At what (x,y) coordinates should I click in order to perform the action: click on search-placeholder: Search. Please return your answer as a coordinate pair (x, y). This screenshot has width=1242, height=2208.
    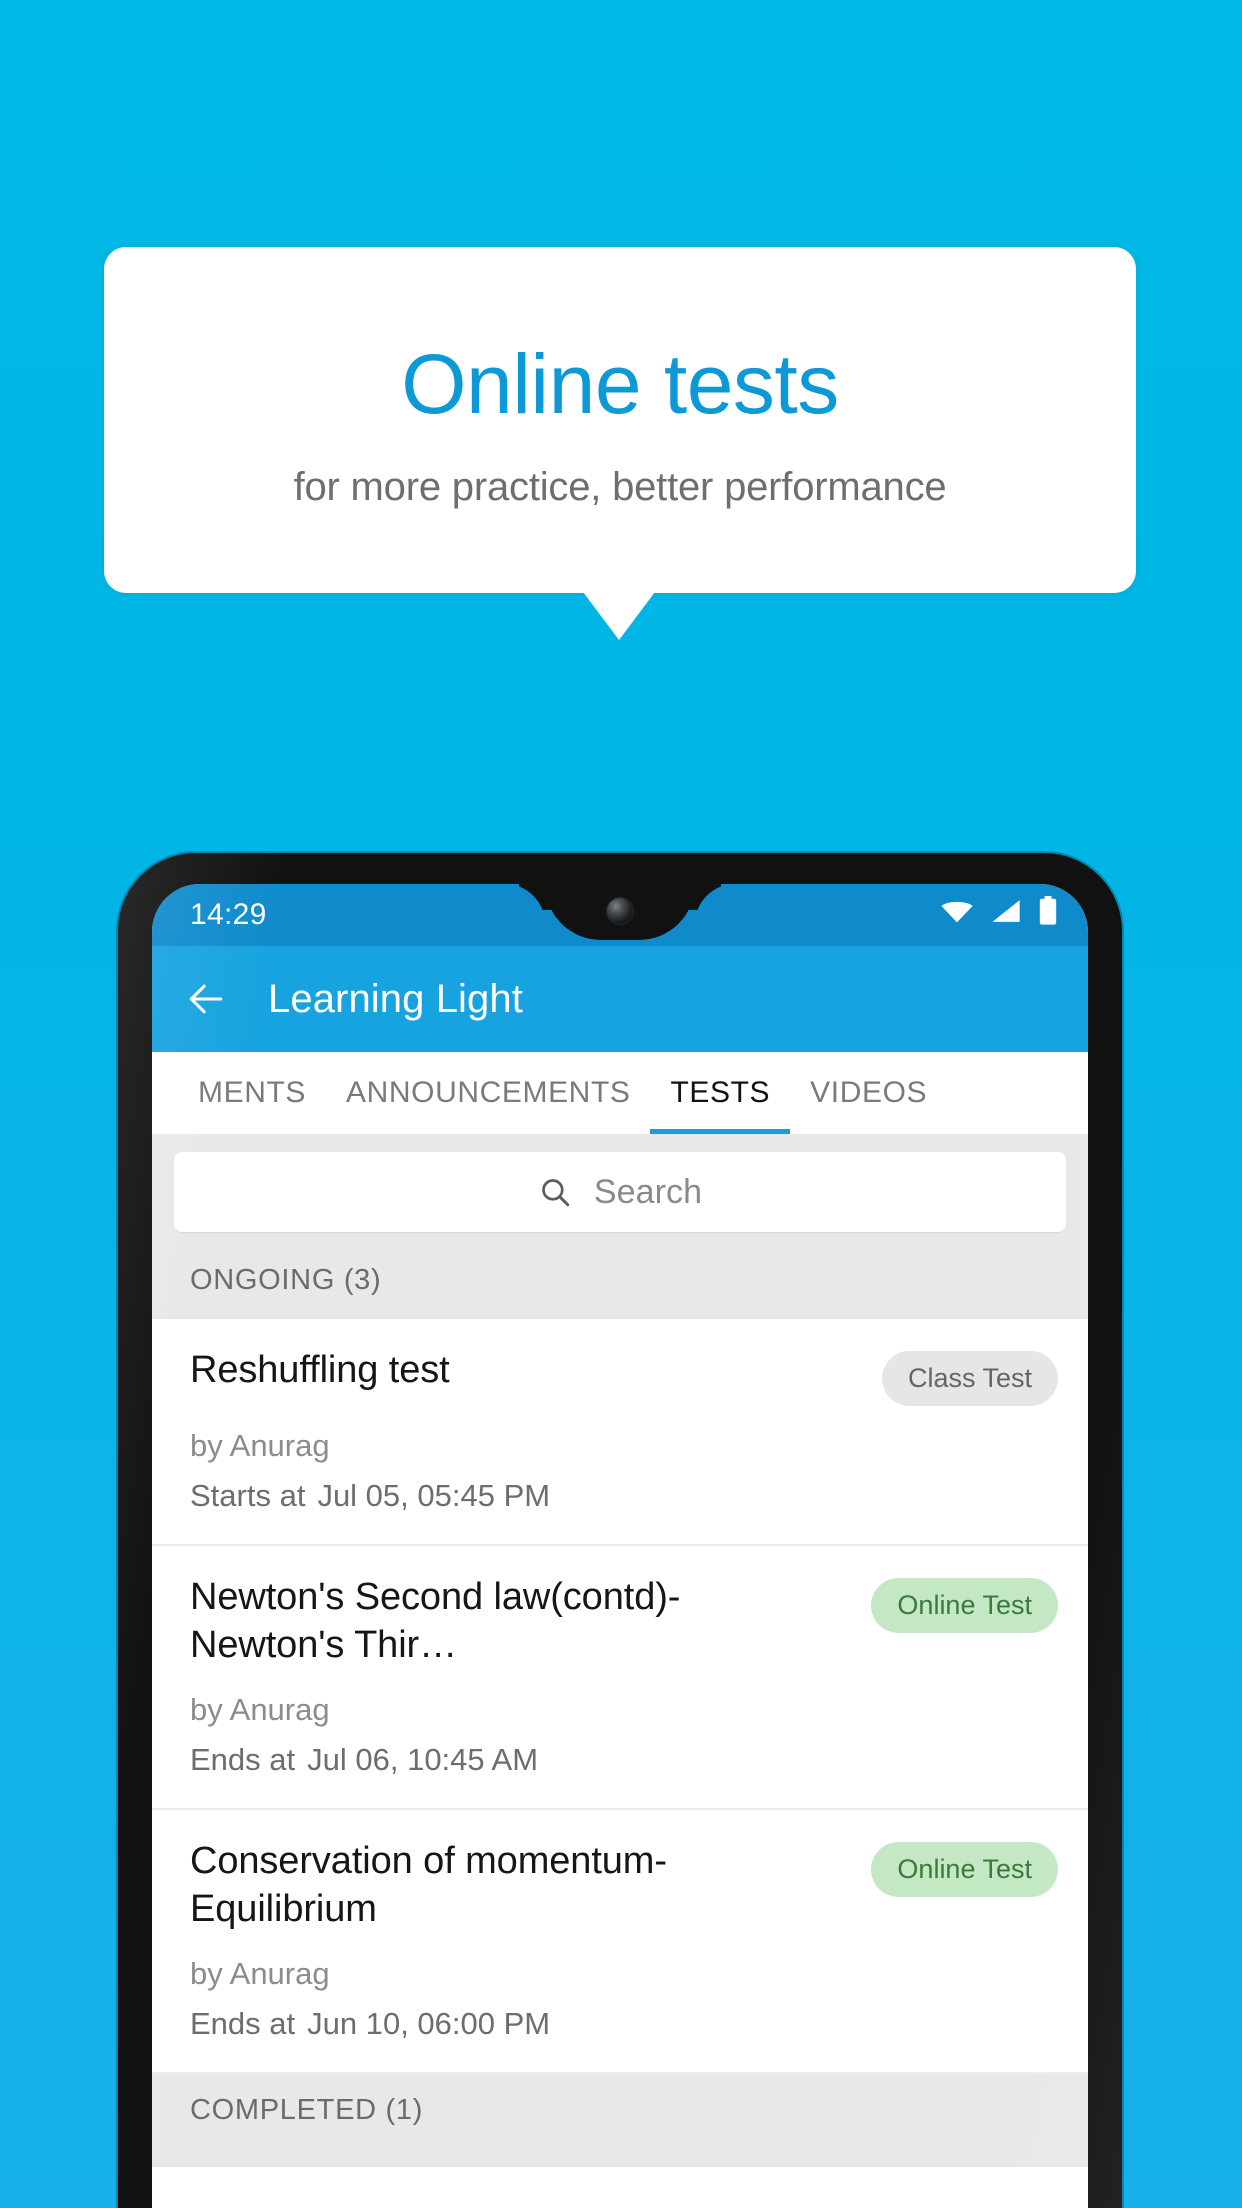
    Looking at the image, I should click on (648, 1191).